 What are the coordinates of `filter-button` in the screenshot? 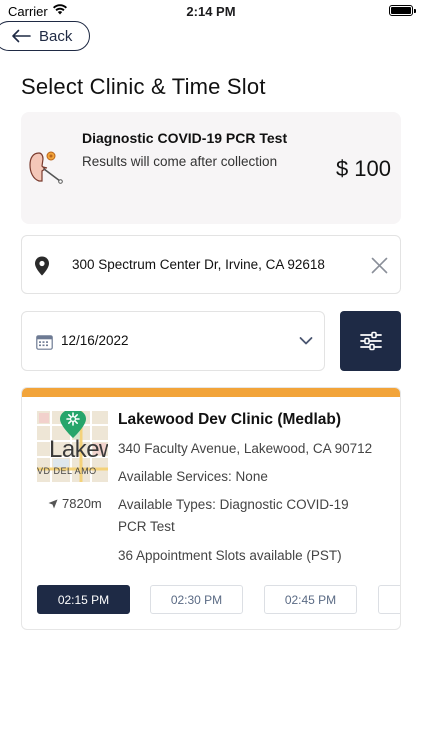 It's located at (370, 341).